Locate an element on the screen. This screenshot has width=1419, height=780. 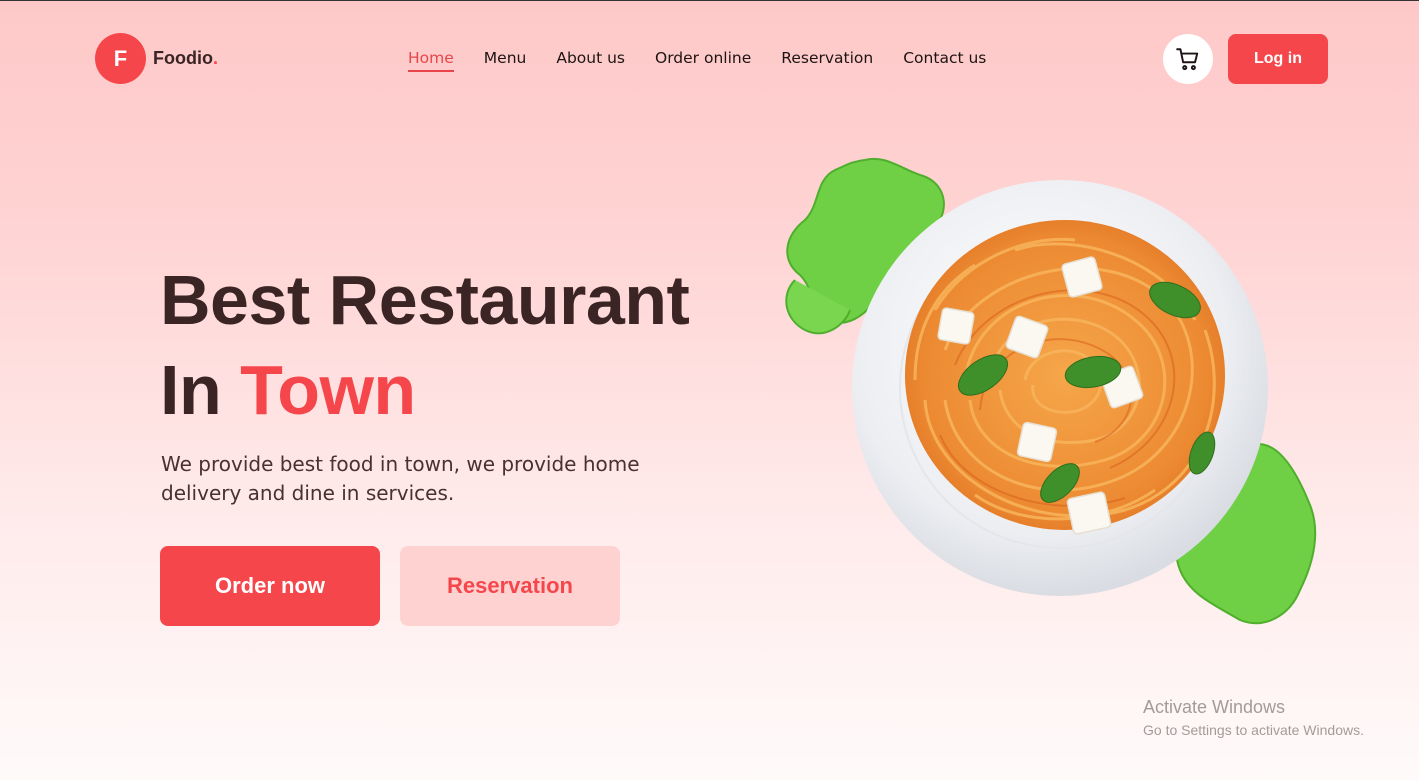
nav-item-home: Home is located at coordinates (431, 60).